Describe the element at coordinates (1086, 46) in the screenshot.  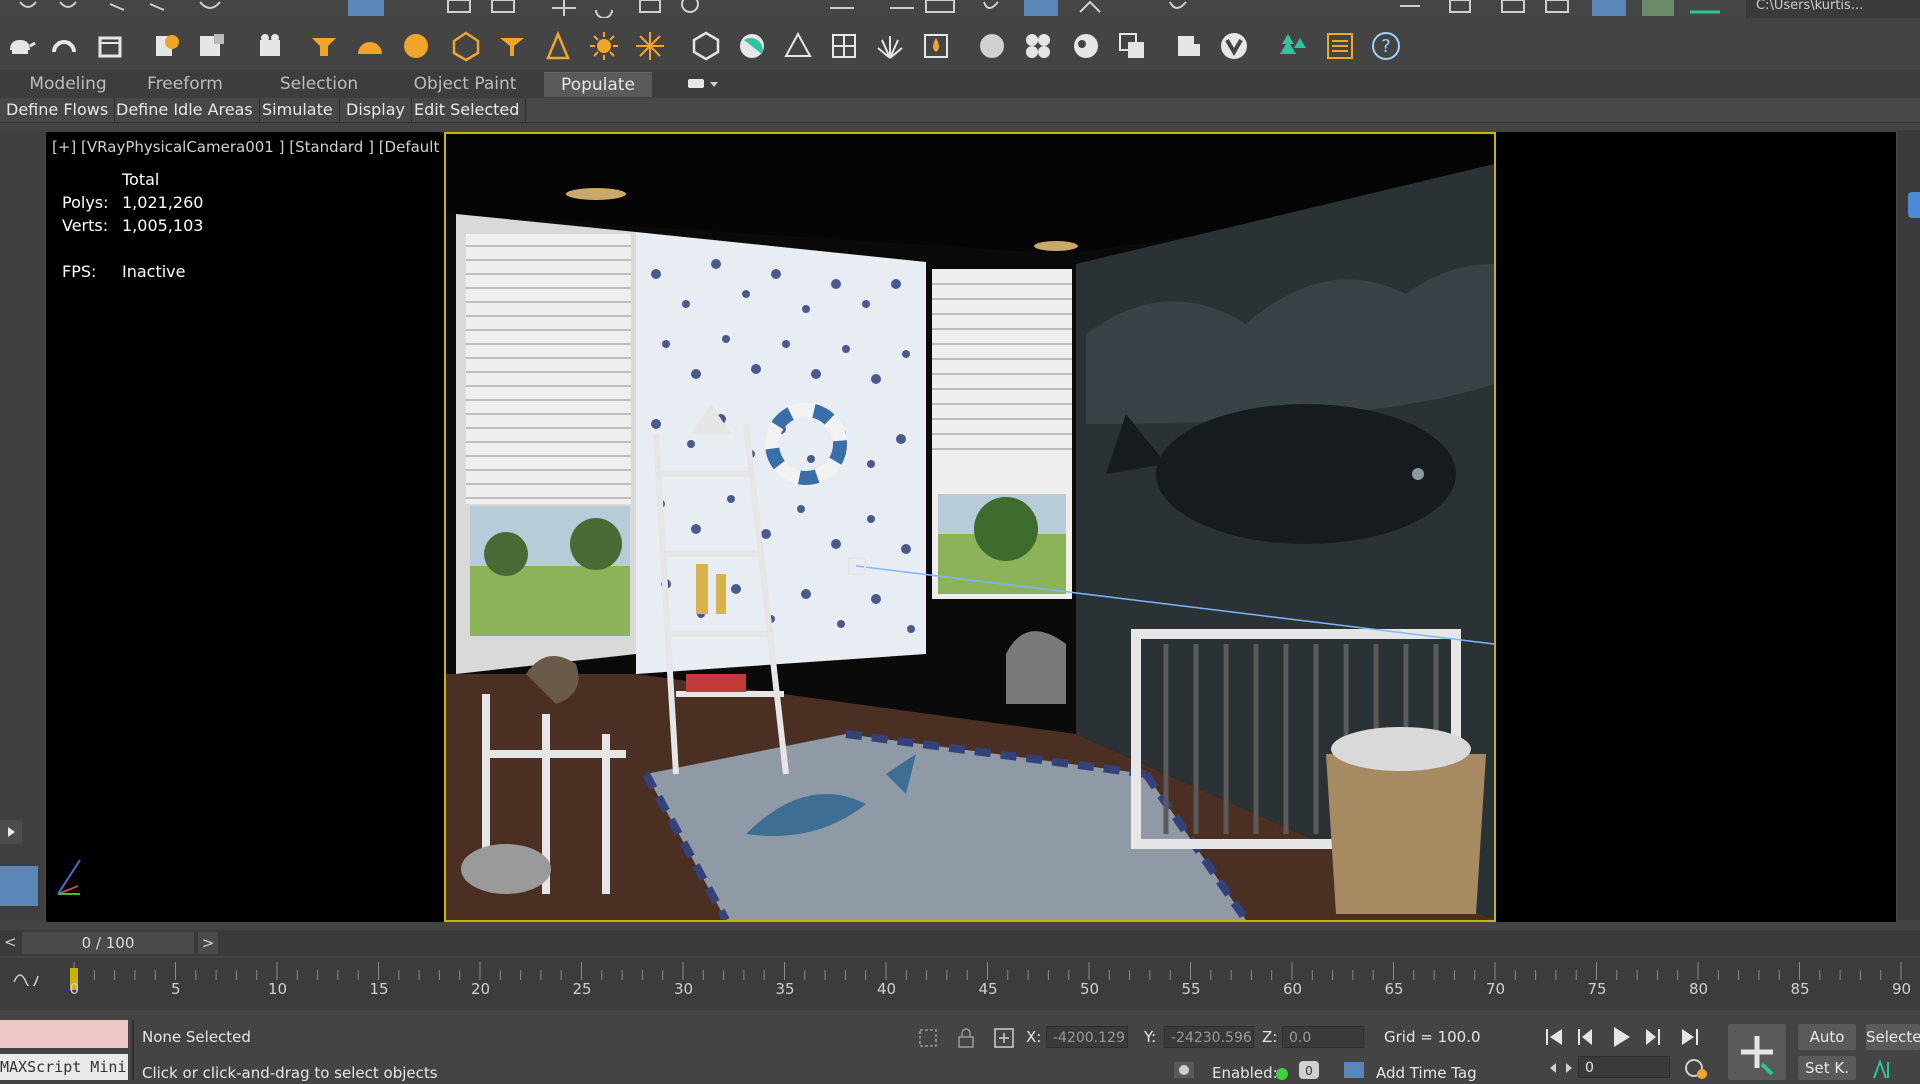
I see `material-converter-icon` at that location.